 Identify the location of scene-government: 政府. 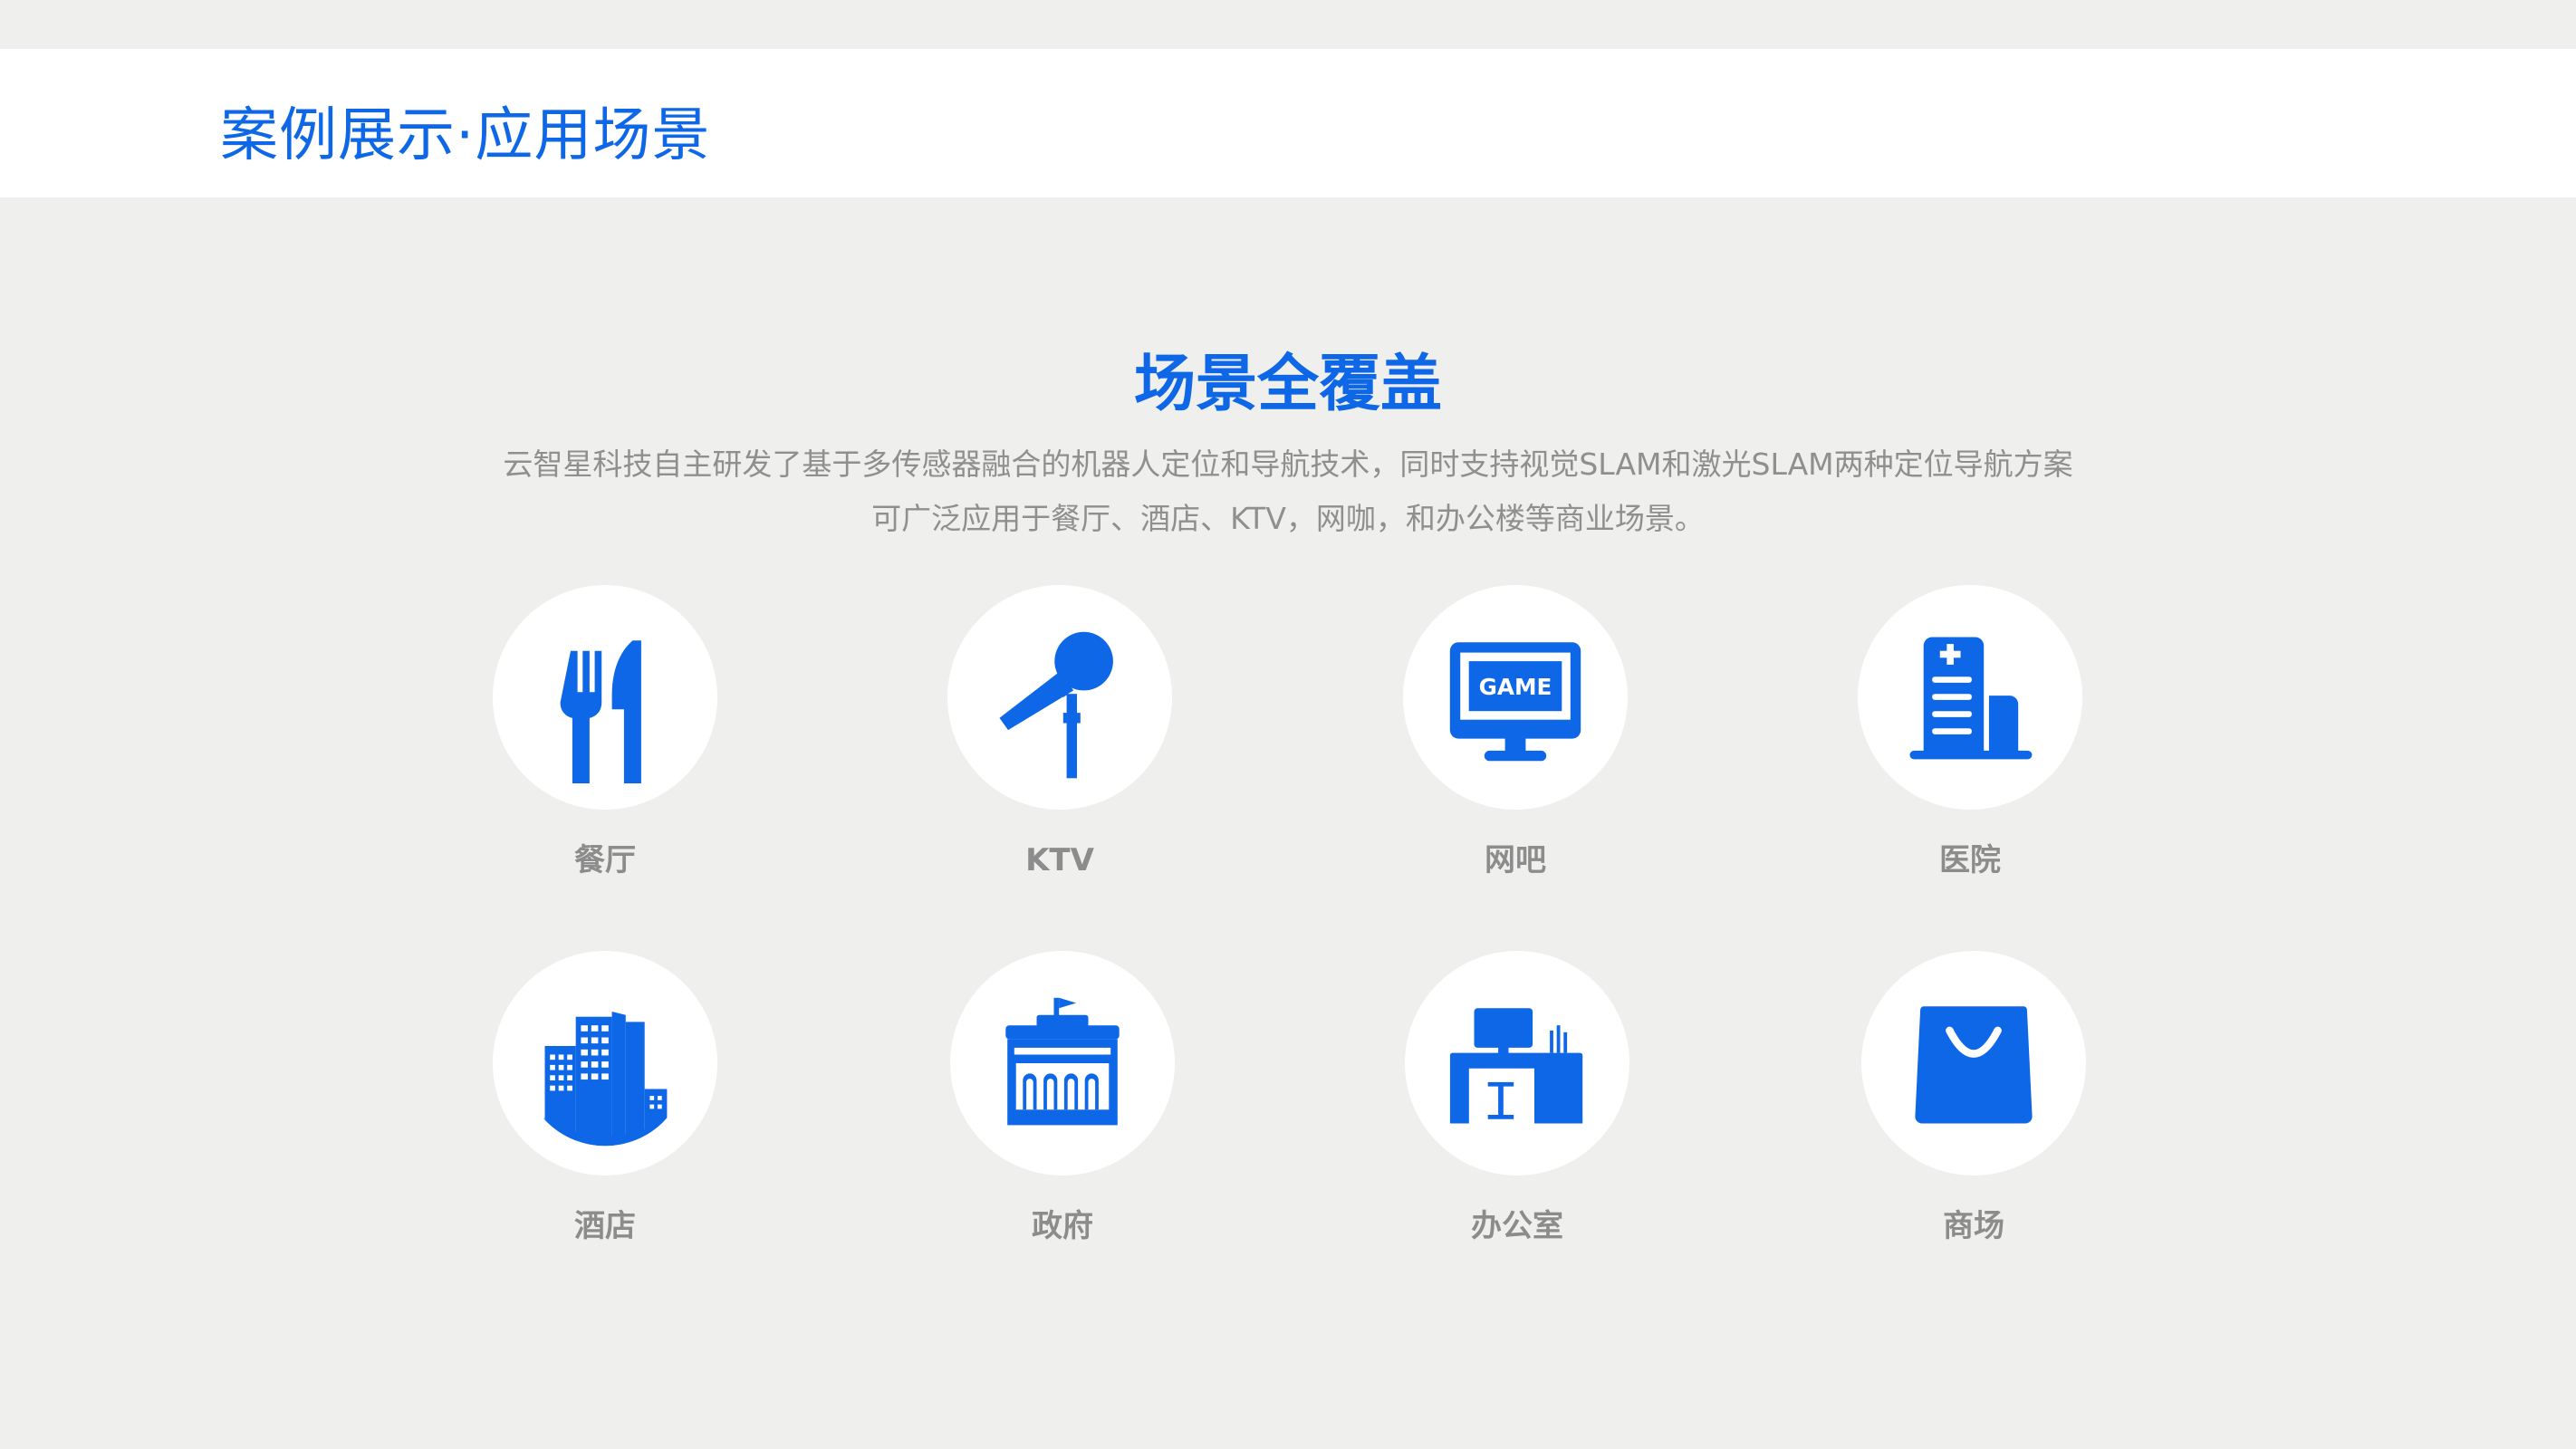
(1062, 1100).